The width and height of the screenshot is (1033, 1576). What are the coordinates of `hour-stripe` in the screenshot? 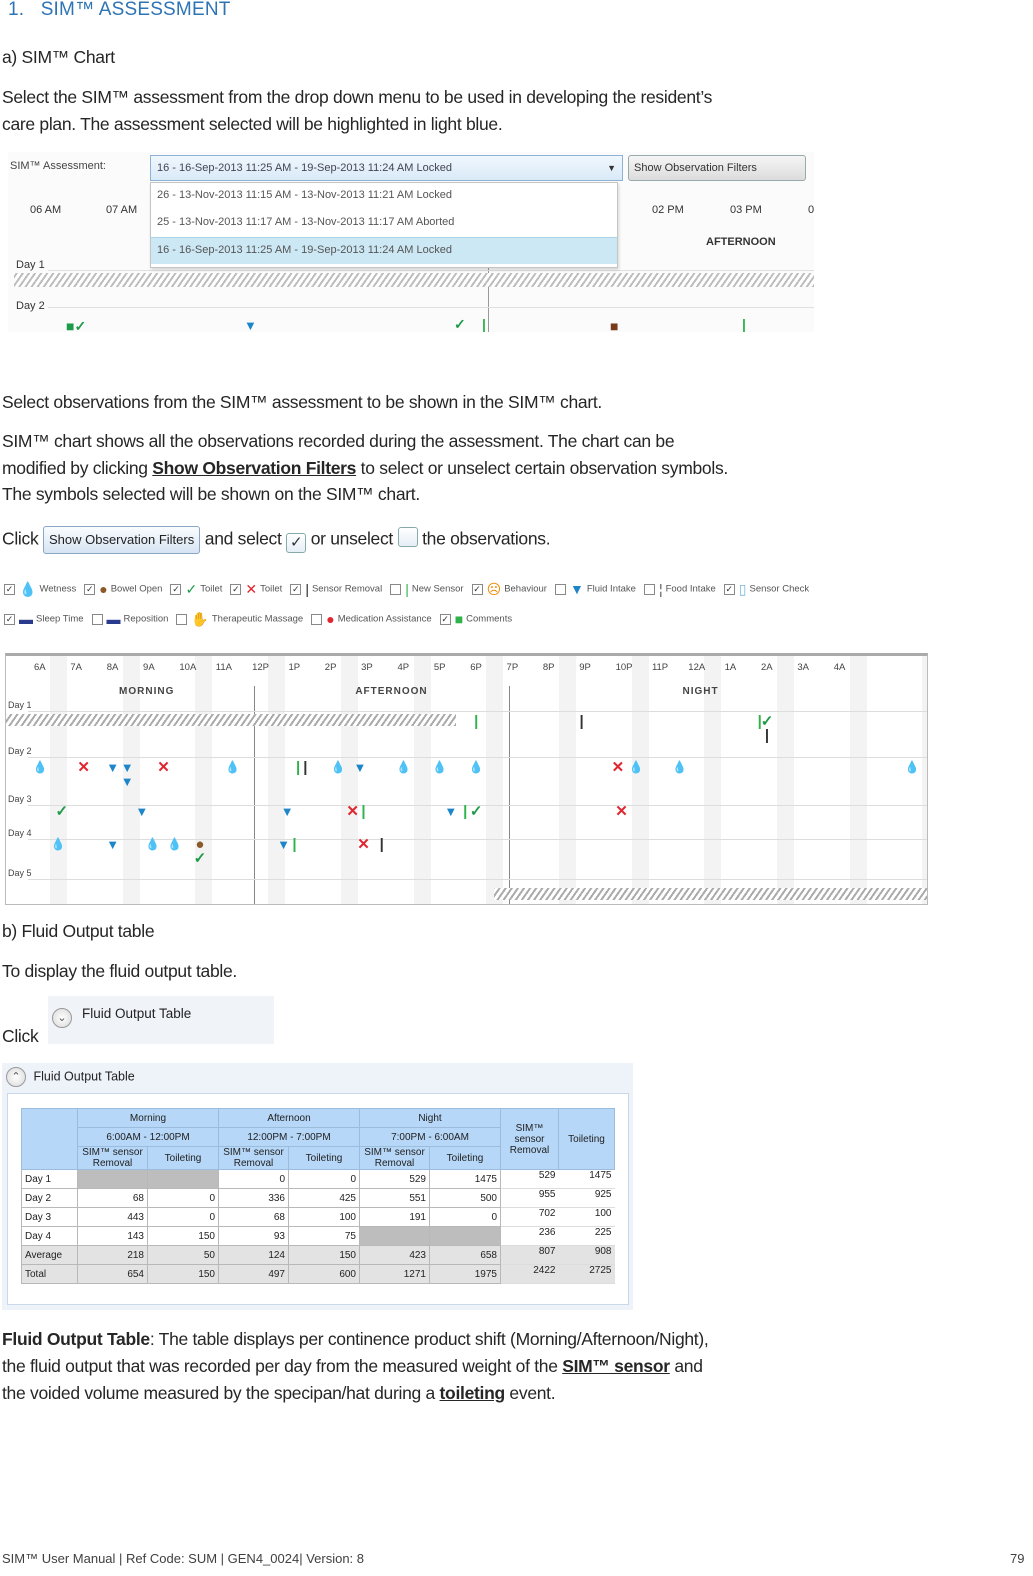 It's located at (858, 780).